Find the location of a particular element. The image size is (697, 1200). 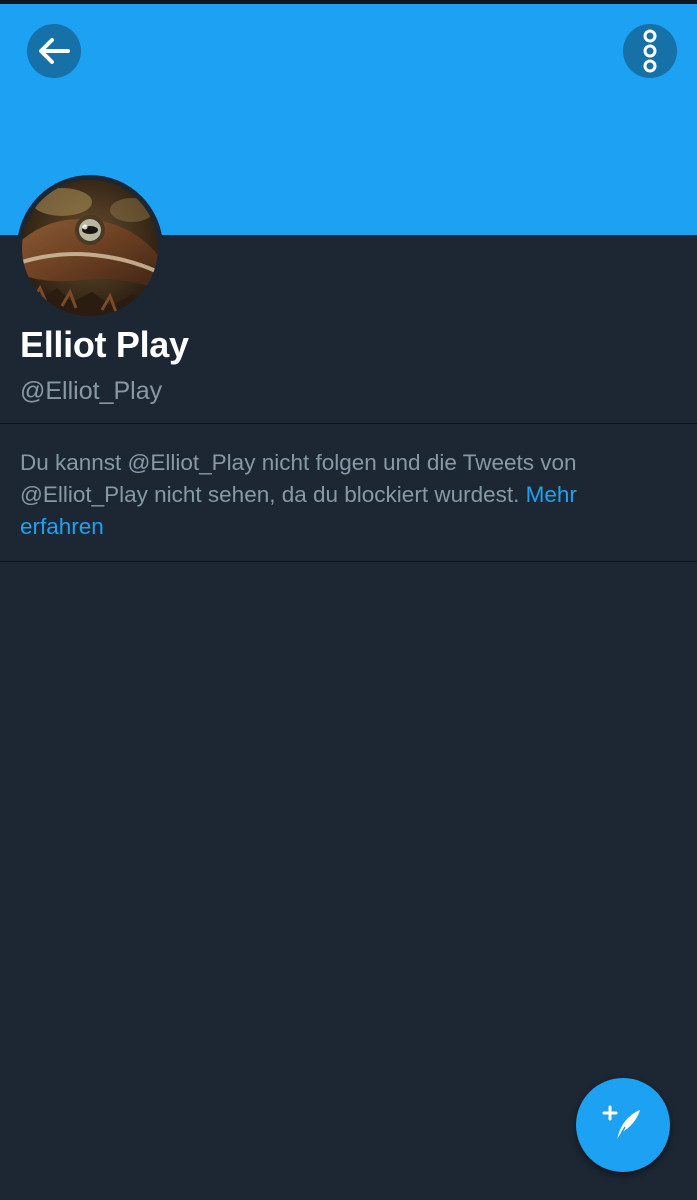

profile-name: Elliot Play is located at coordinates (104, 344).